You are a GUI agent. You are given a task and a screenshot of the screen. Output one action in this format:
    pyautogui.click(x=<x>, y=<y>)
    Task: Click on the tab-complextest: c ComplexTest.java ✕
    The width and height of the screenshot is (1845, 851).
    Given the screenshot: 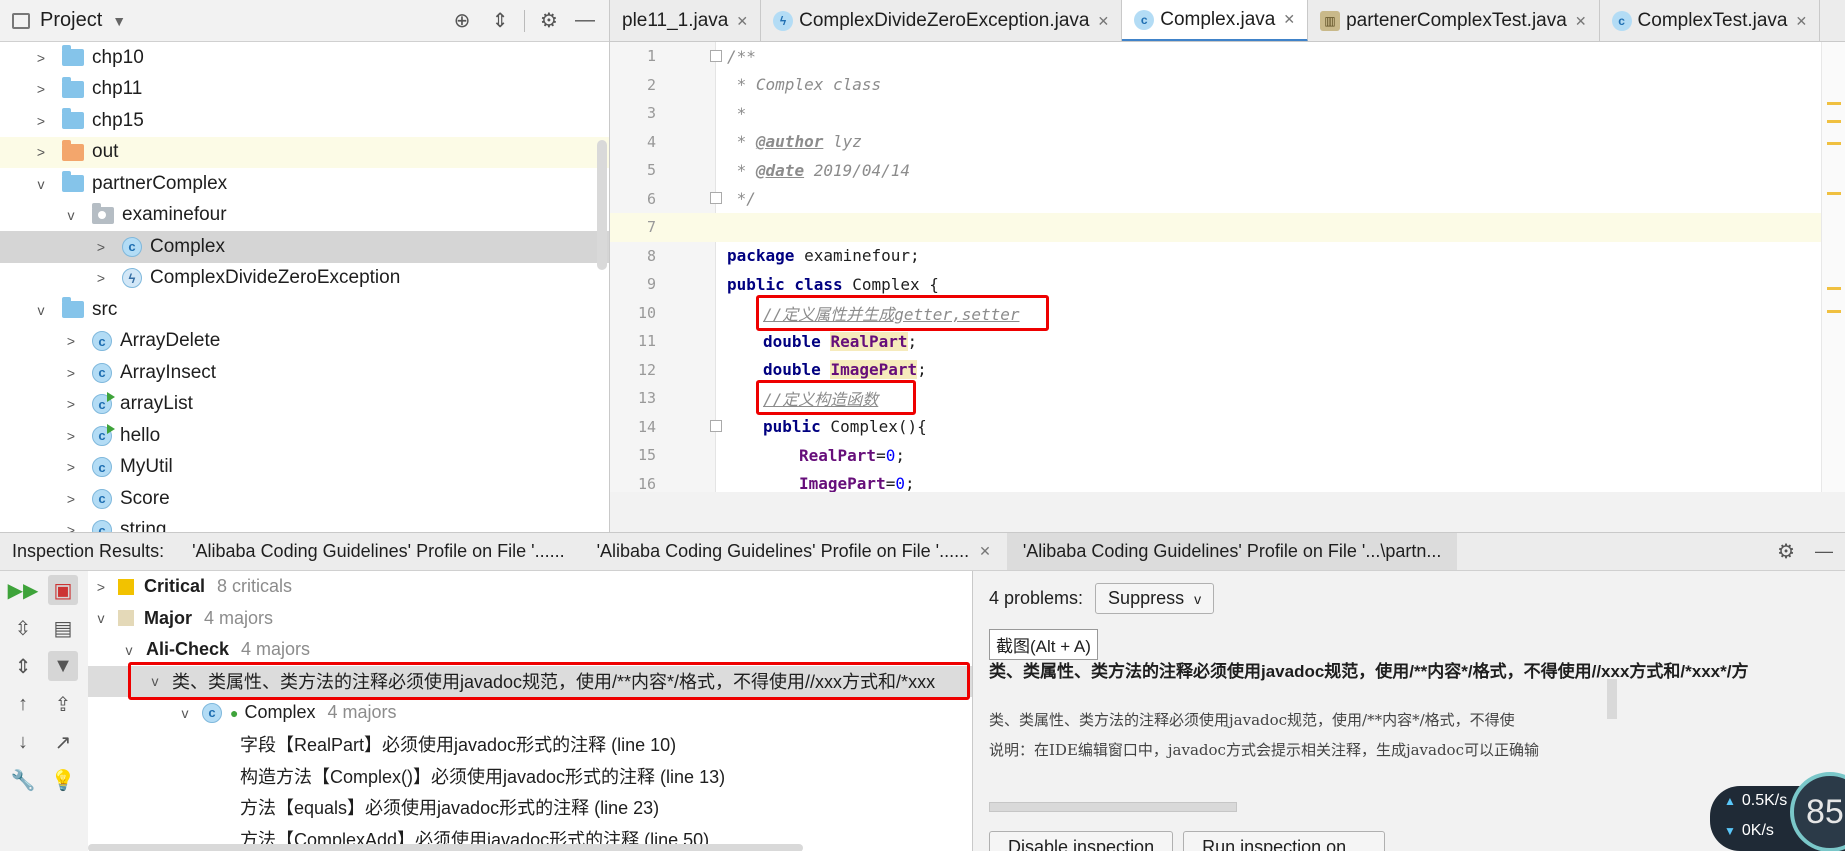 What is the action you would take?
    pyautogui.click(x=1710, y=20)
    